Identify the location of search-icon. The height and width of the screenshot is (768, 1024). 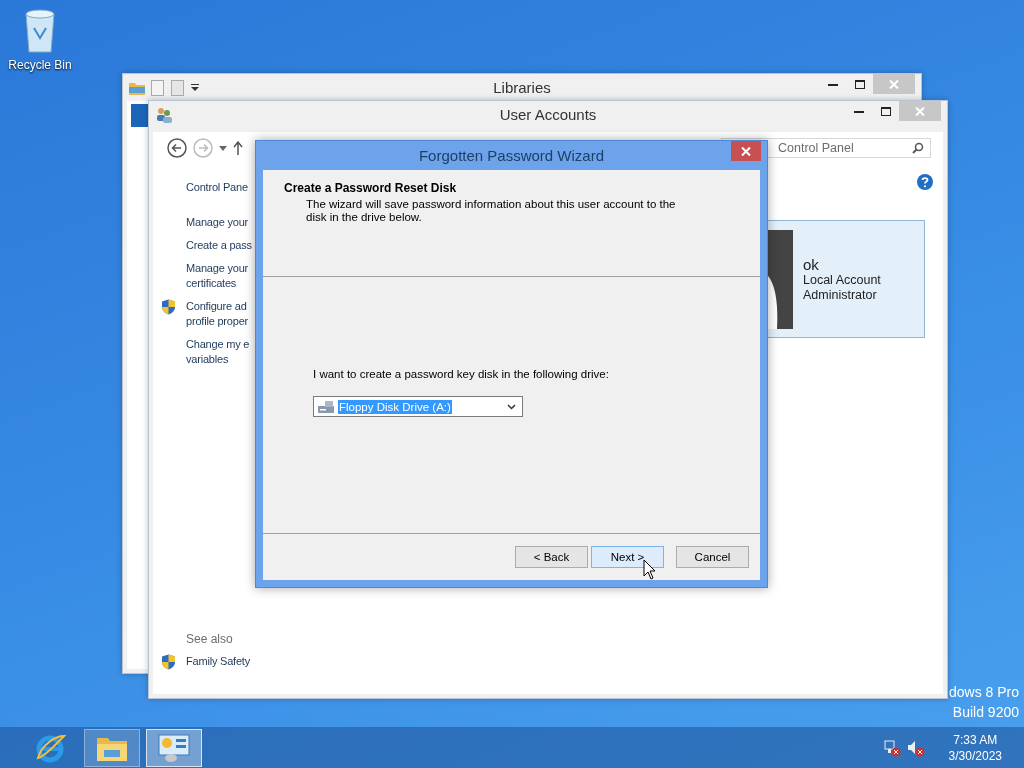
(918, 148).